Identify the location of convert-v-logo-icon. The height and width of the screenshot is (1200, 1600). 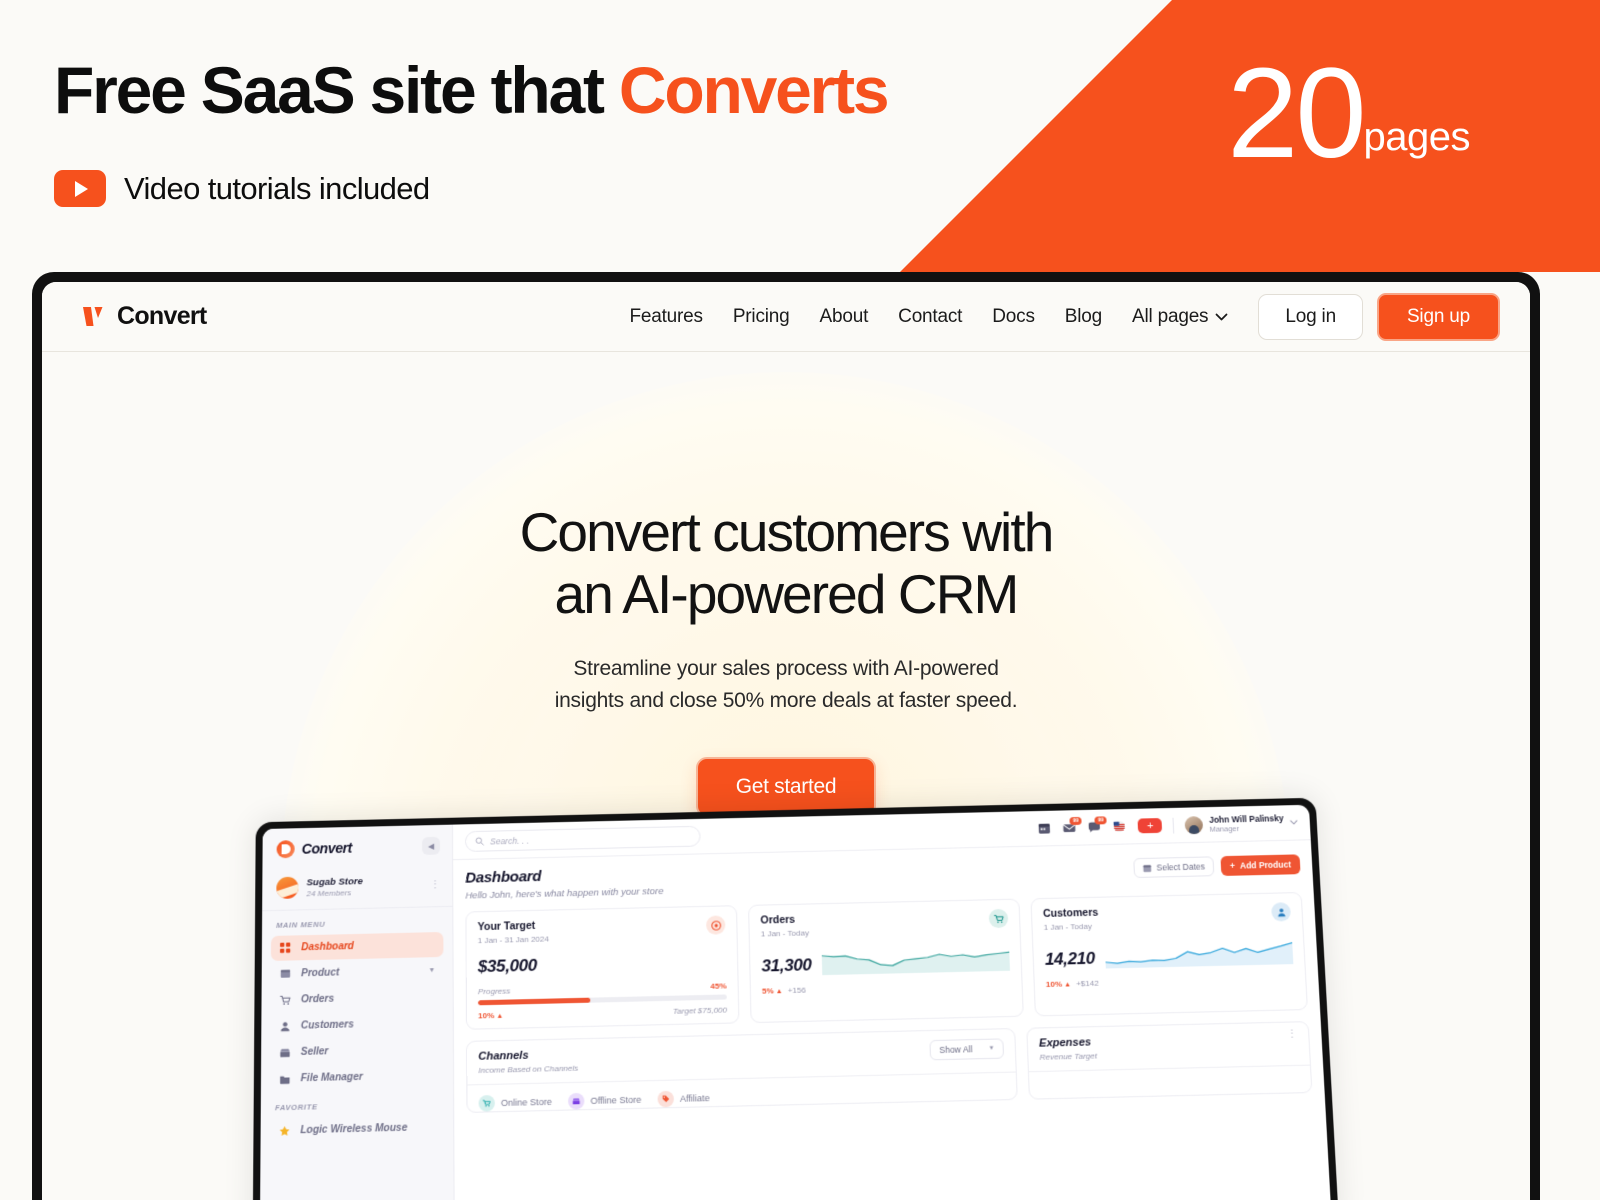
(93, 316).